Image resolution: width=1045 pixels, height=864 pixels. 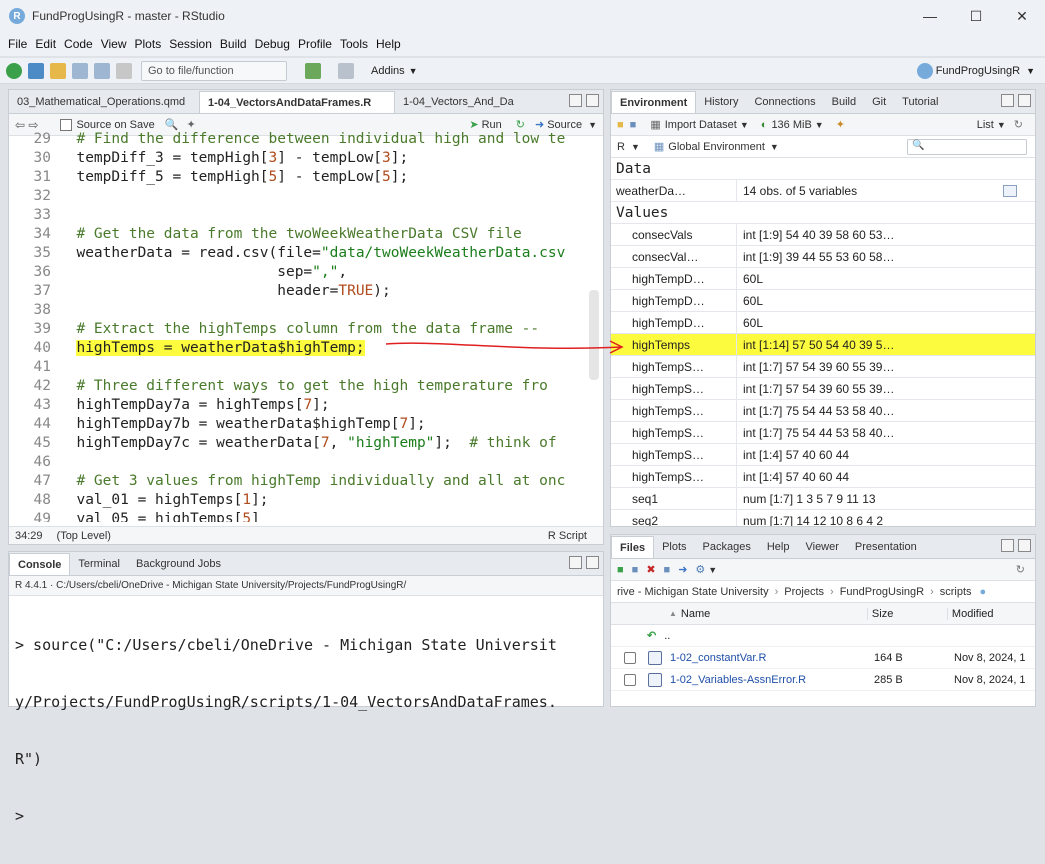 What do you see at coordinates (306, 291) in the screenshot?
I see `code-line: 37 header=TRUE);` at bounding box center [306, 291].